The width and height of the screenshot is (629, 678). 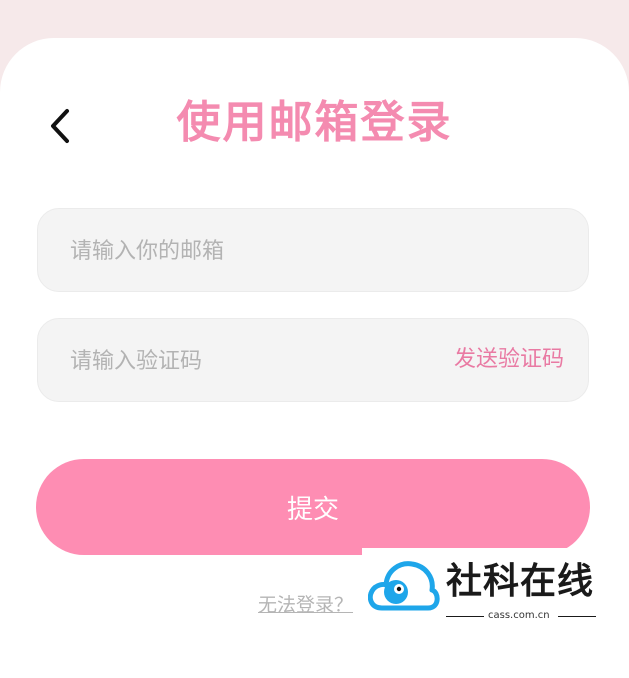 I want to click on watermark-divider-left, so click(x=465, y=616).